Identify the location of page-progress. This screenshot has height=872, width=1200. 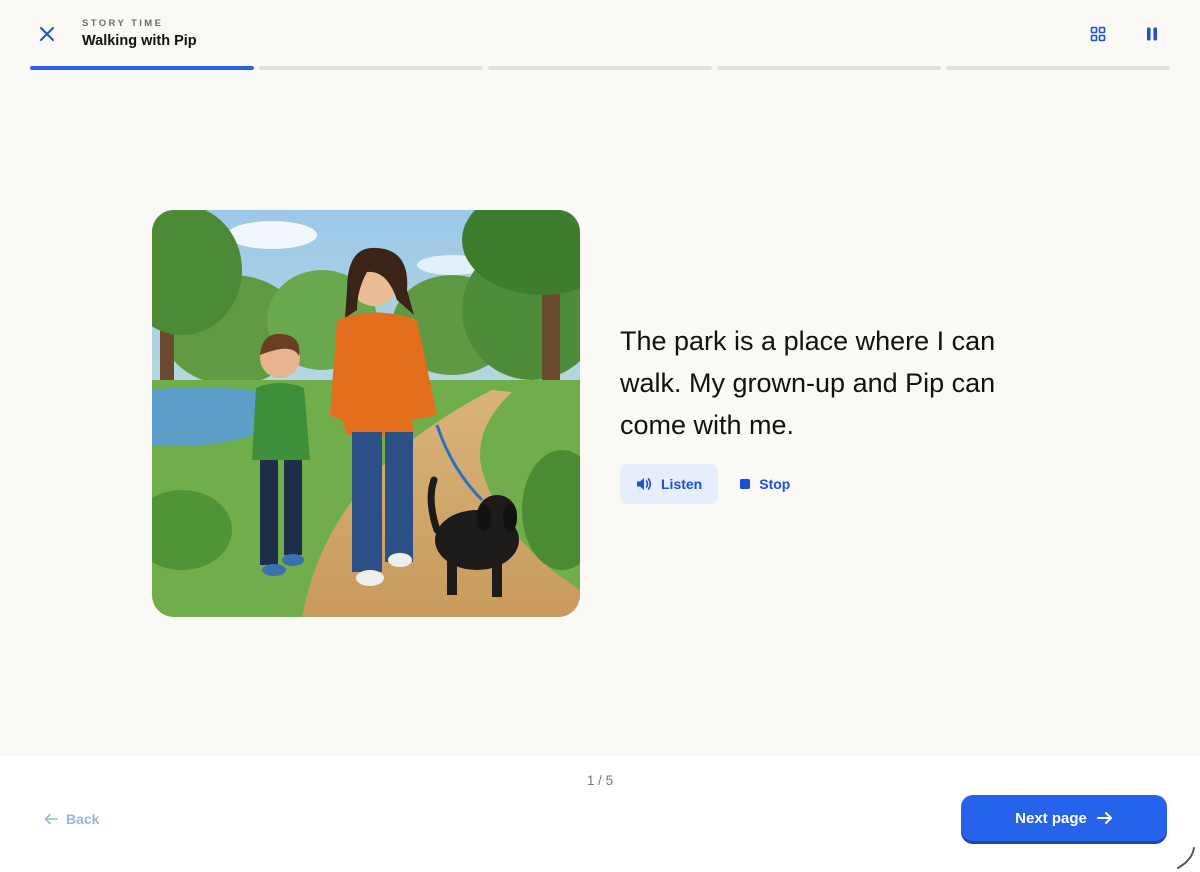
(600, 68).